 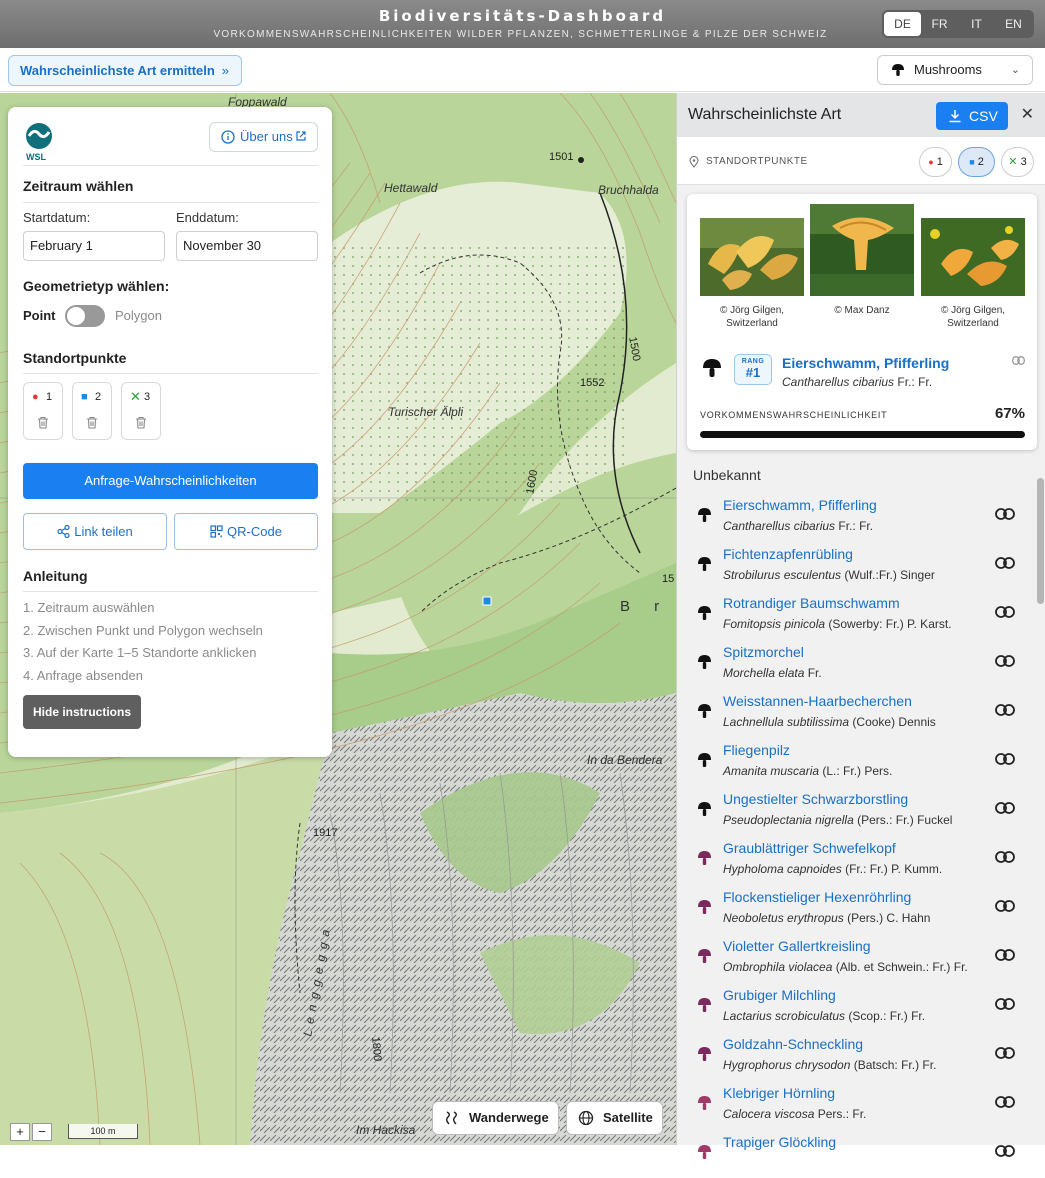 What do you see at coordinates (800, 505) in the screenshot?
I see `species-name: Eierschwamm, Pfifferling` at bounding box center [800, 505].